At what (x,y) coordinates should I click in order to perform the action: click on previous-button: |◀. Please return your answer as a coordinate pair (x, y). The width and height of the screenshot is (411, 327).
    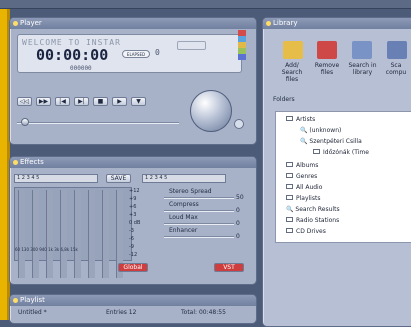
    Looking at the image, I should click on (62, 101).